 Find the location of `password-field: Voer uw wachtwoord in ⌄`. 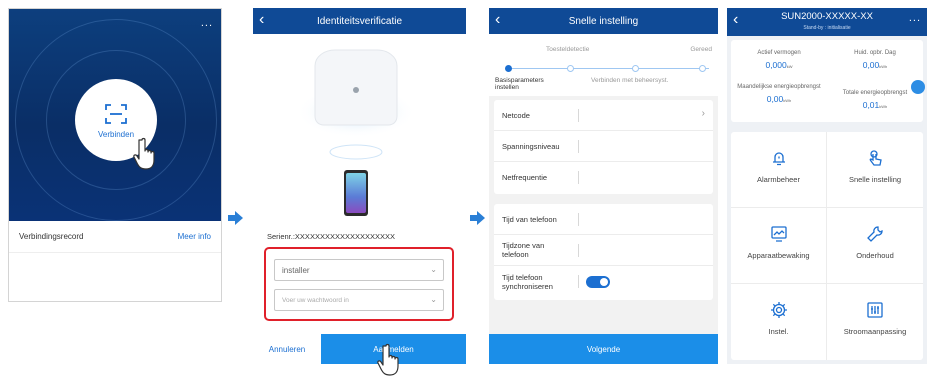

password-field: Voer uw wachtwoord in ⌄ is located at coordinates (359, 300).